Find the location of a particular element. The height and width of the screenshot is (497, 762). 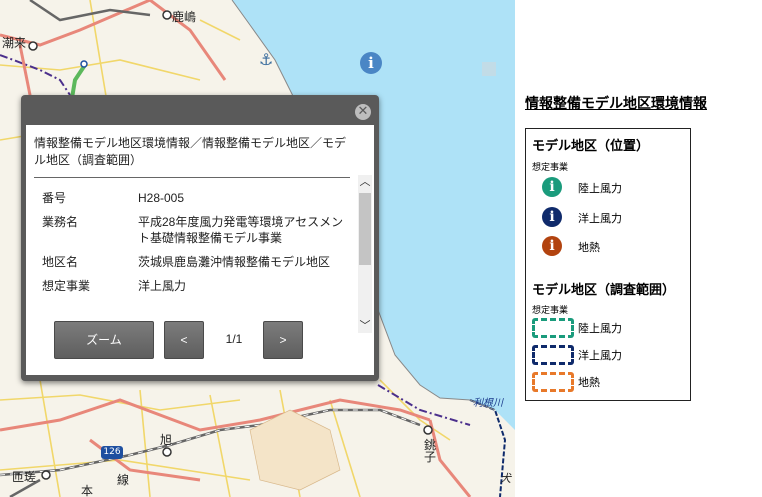

anchor-icon: ⚓ is located at coordinates (266, 59).